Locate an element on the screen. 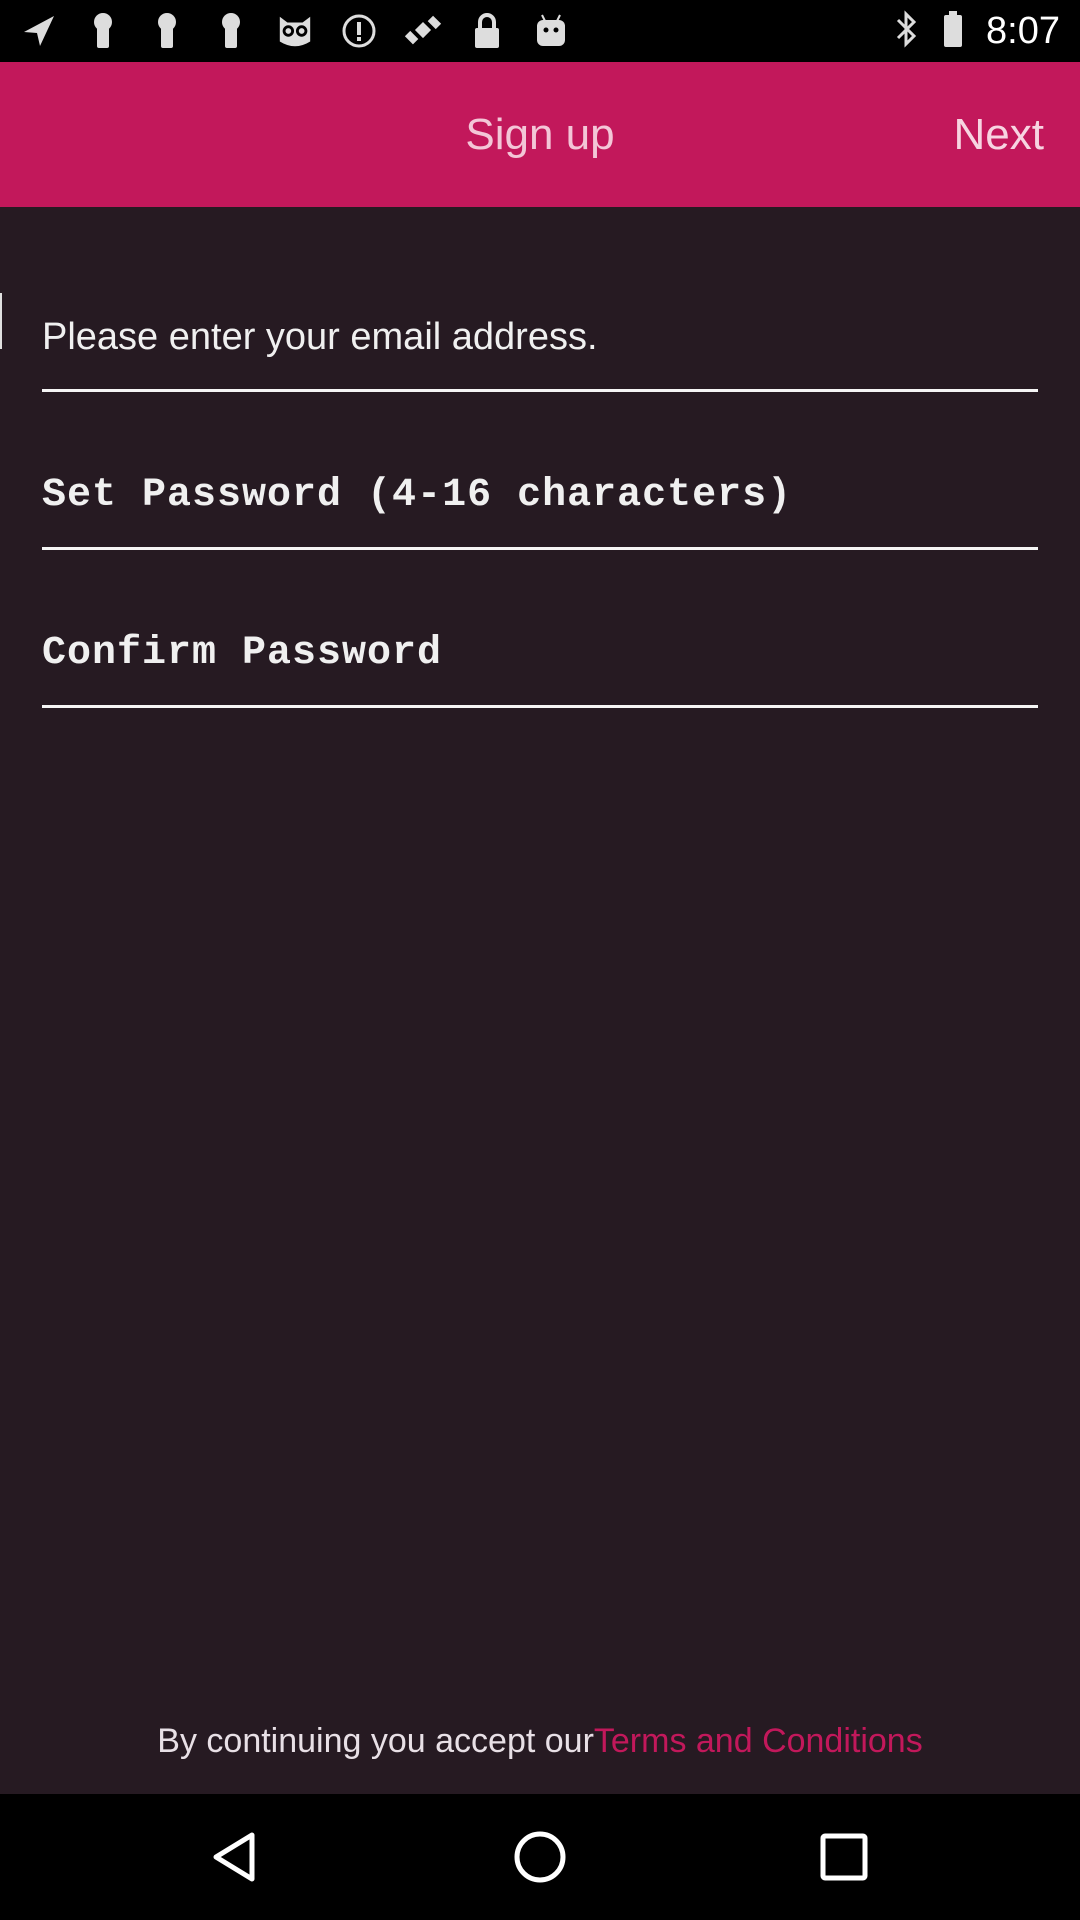  status-time: 8:07 is located at coordinates (1023, 30).